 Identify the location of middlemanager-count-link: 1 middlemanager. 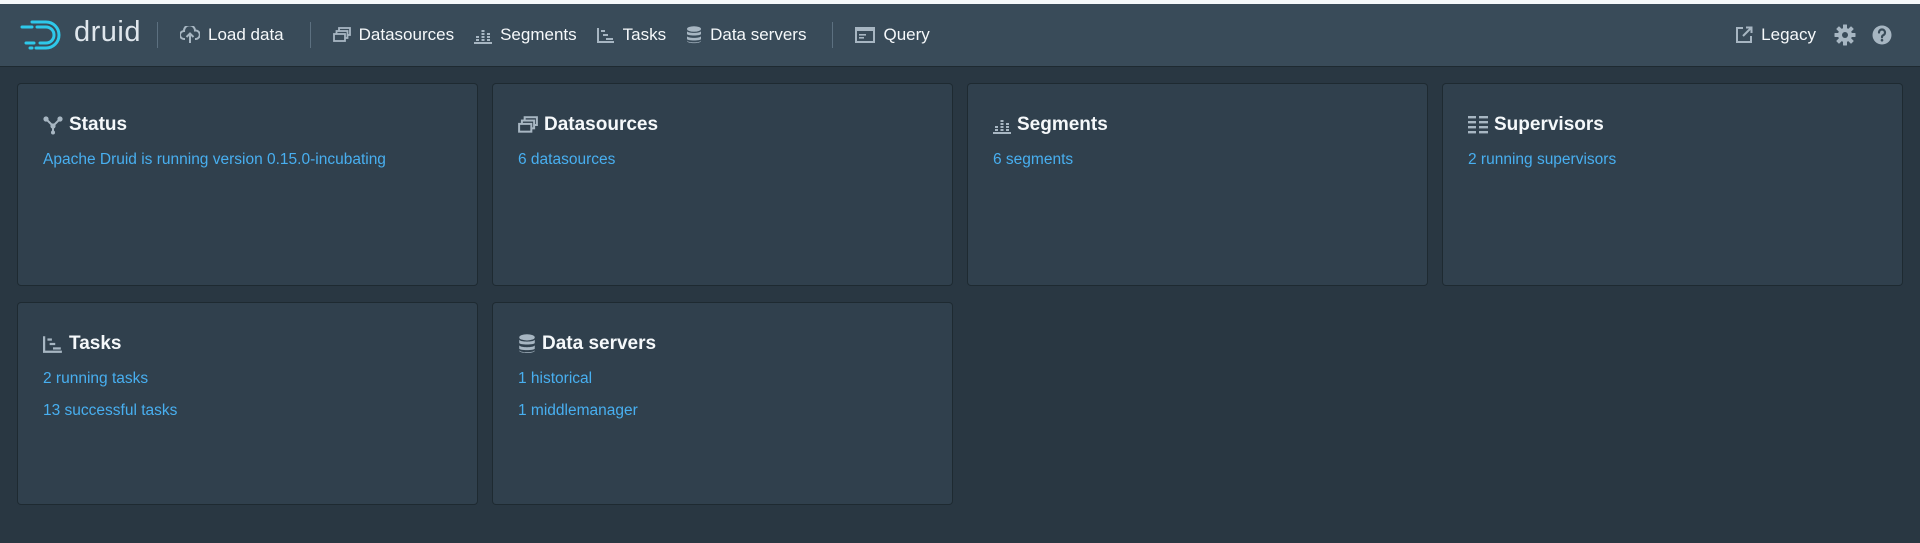
(722, 410).